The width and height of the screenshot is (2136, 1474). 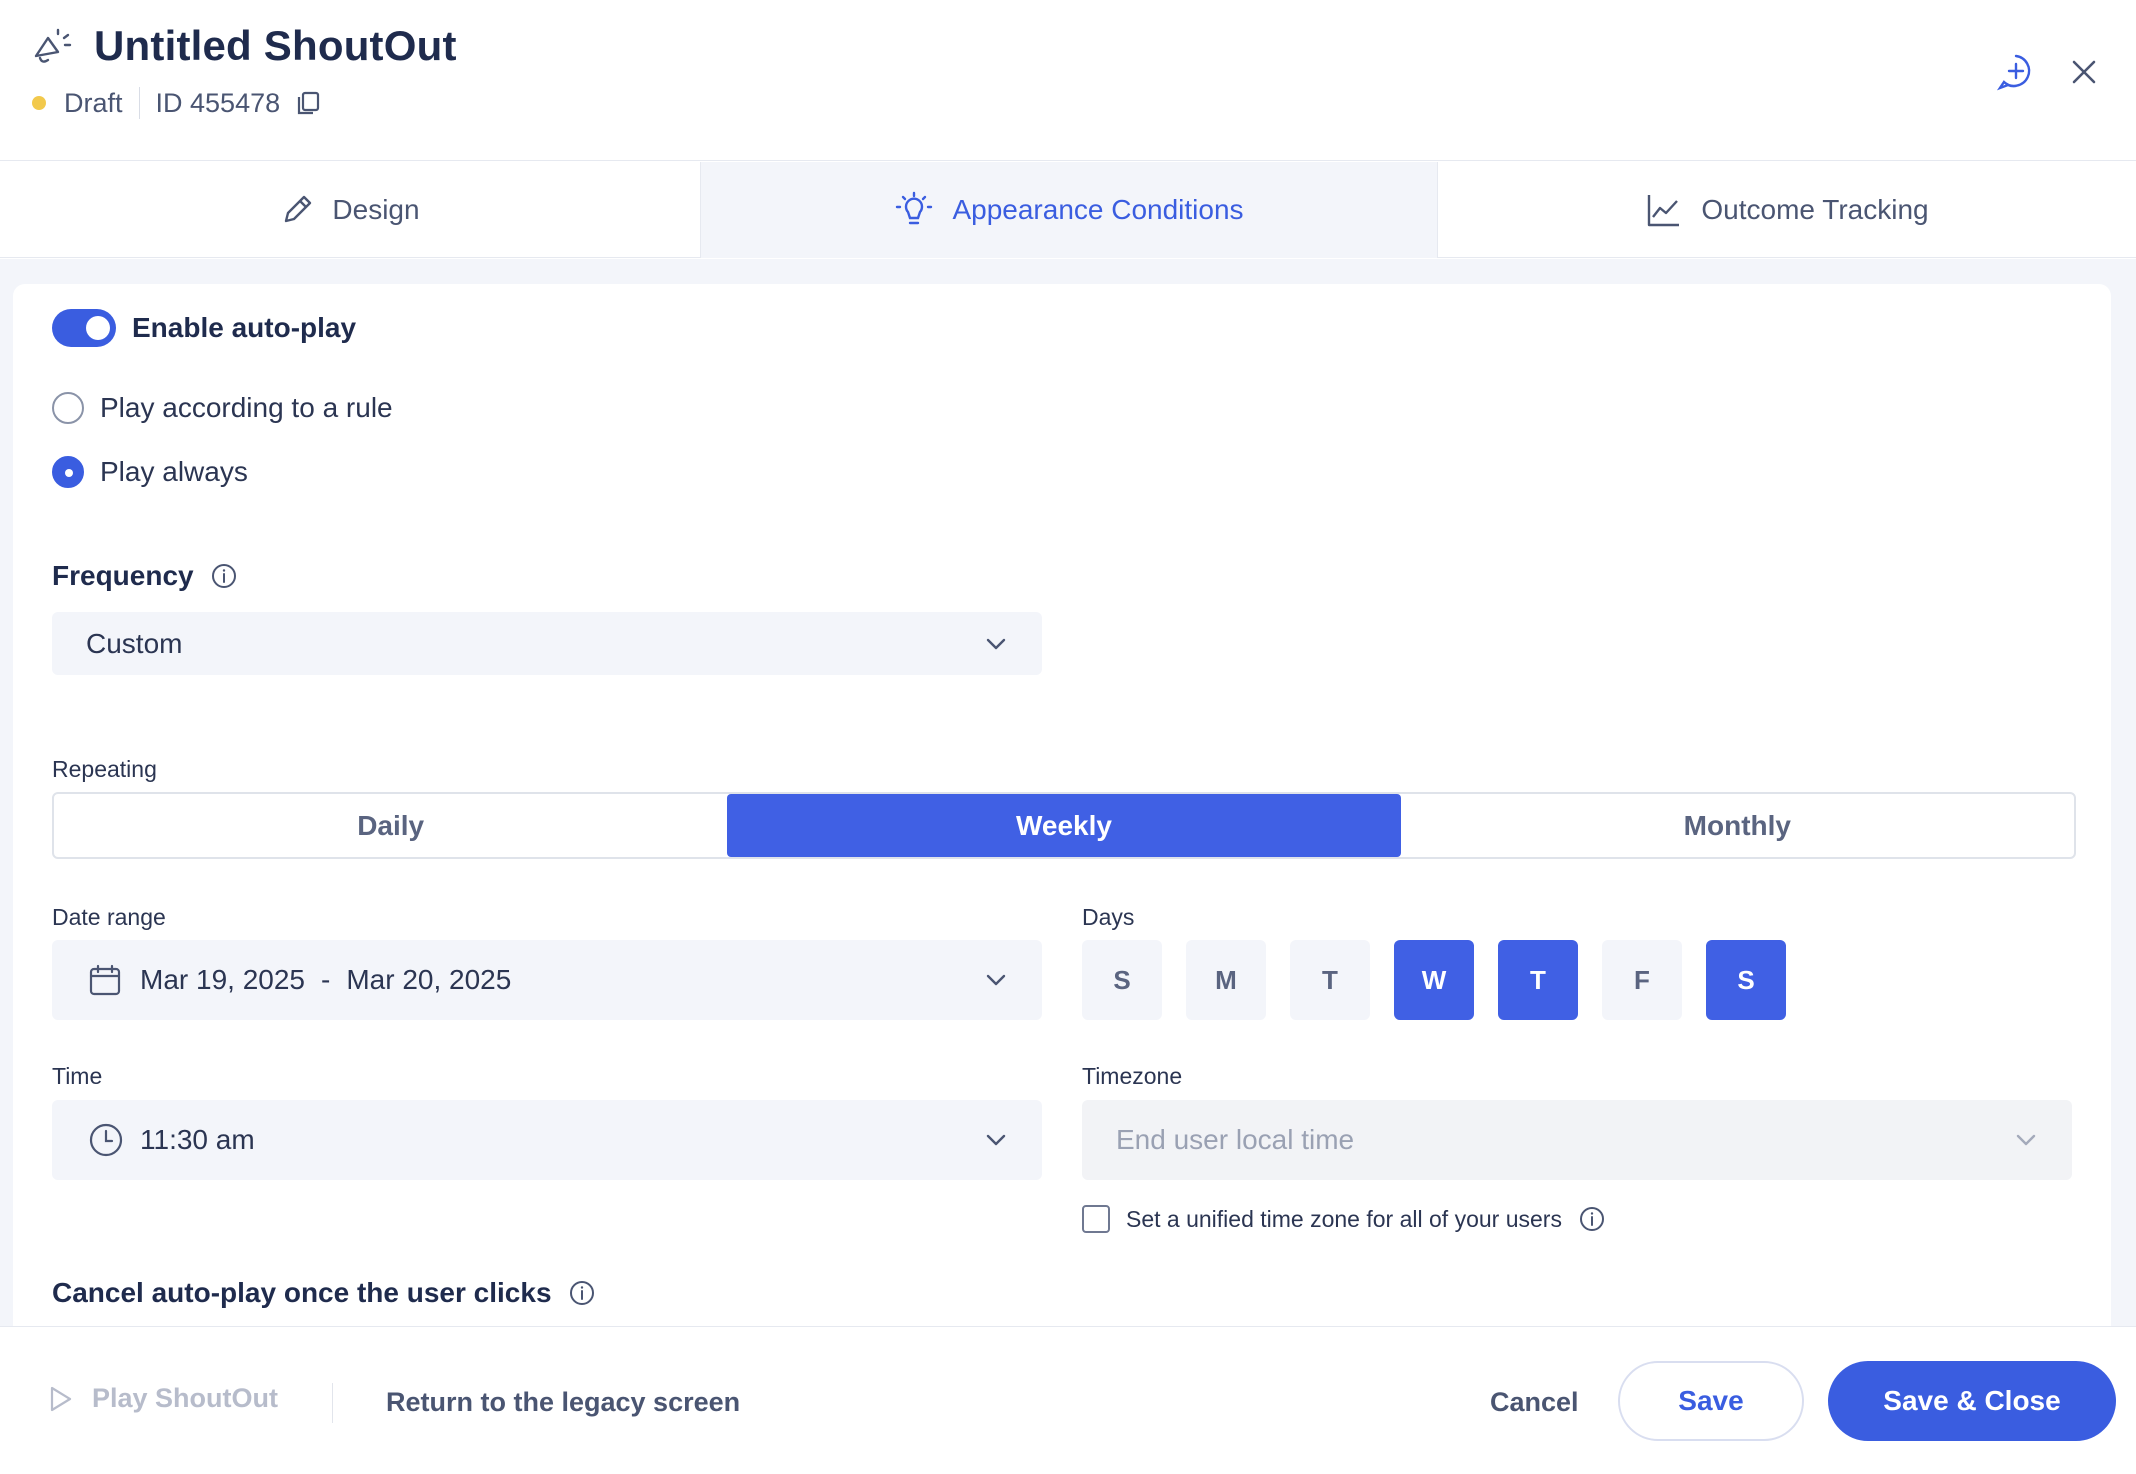 I want to click on header: Untitled ShoutOut Draft ID 455478, so click(x=1068, y=80).